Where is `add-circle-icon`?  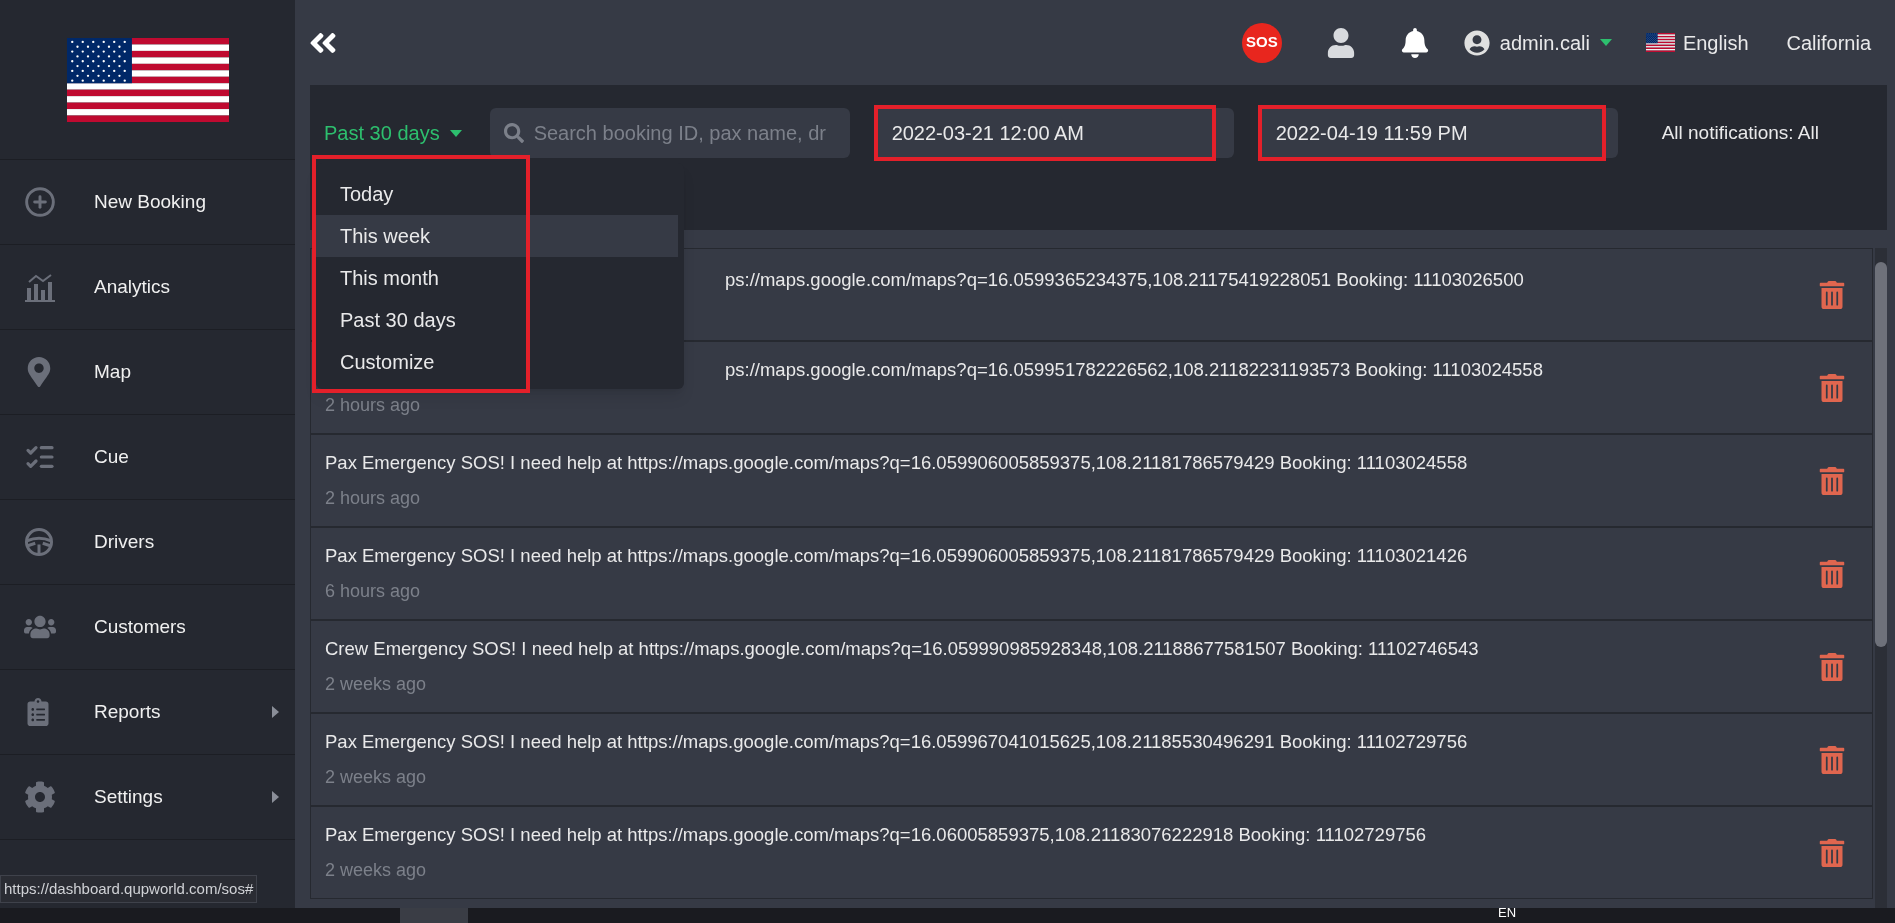 add-circle-icon is located at coordinates (40, 202).